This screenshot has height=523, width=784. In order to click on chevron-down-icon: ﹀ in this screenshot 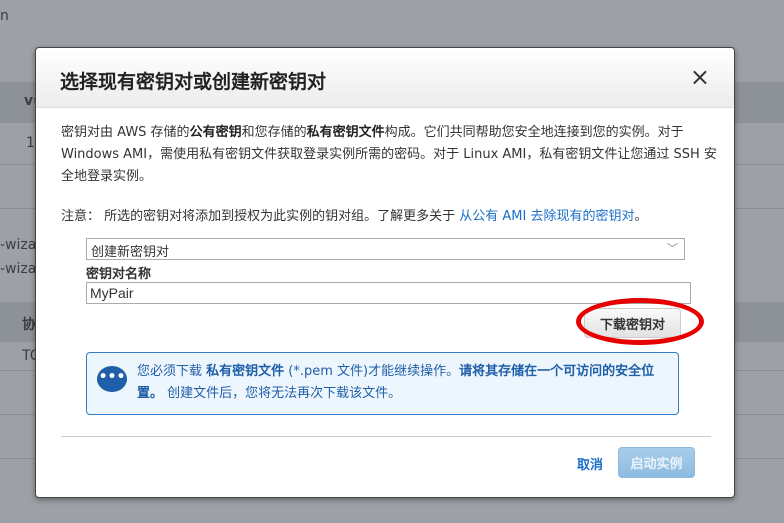, I will do `click(672, 248)`.